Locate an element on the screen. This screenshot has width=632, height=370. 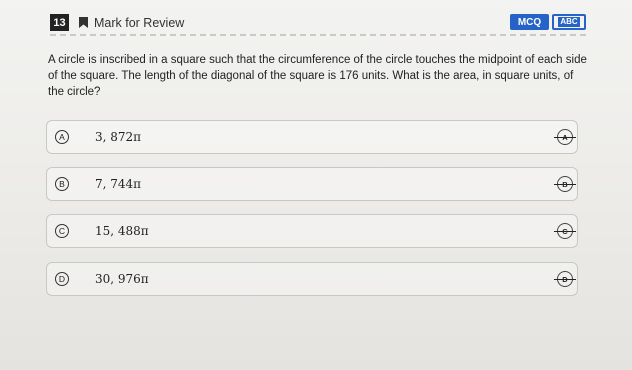
option-letter: D is located at coordinates (62, 279).